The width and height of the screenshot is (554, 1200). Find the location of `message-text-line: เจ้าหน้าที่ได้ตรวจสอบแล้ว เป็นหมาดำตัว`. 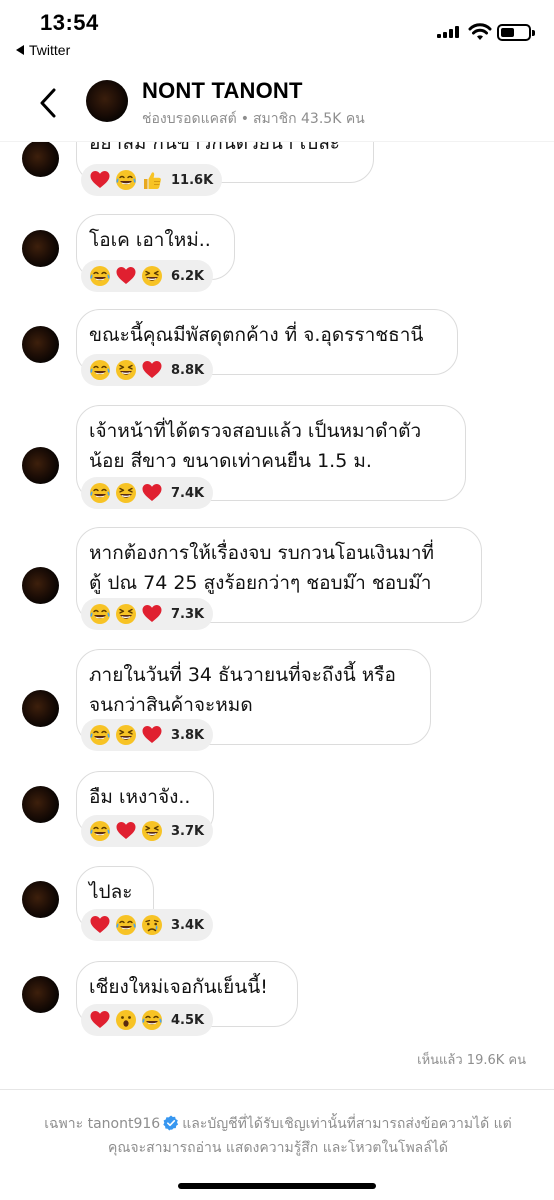

message-text-line: เจ้าหน้าที่ได้ตรวจสอบแล้ว เป็นหมาดำตัว is located at coordinates (255, 431).